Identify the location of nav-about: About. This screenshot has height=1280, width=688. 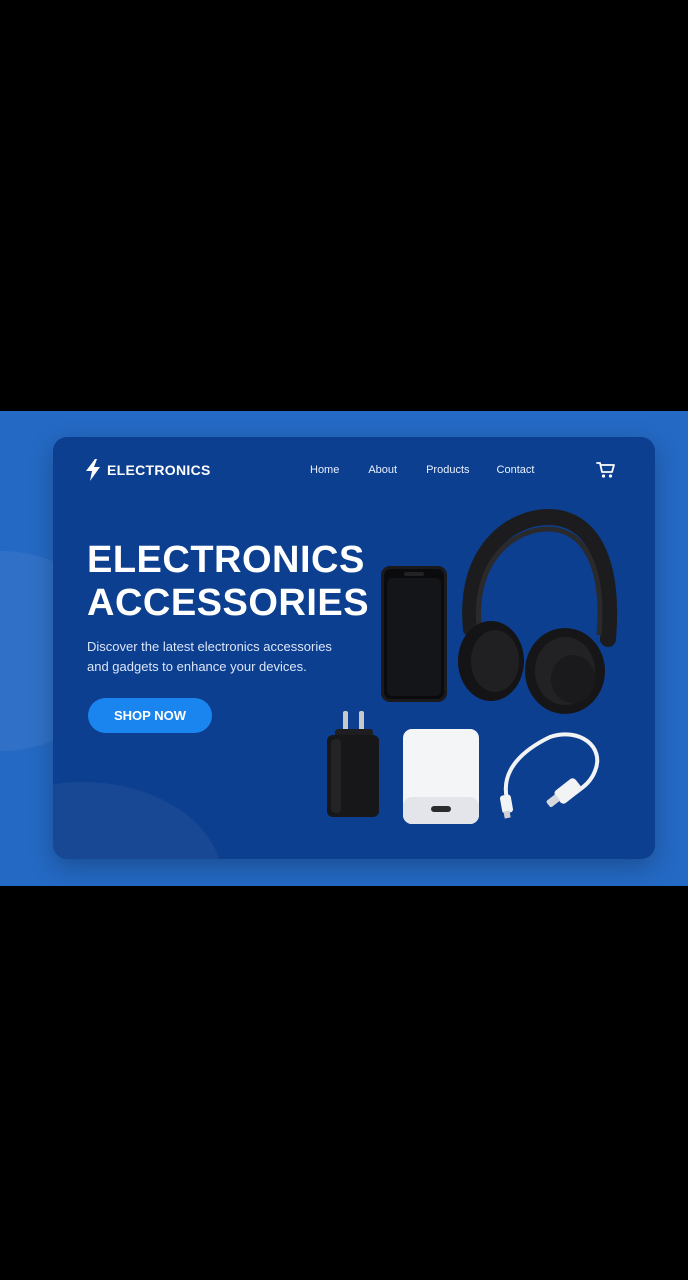
(382, 470).